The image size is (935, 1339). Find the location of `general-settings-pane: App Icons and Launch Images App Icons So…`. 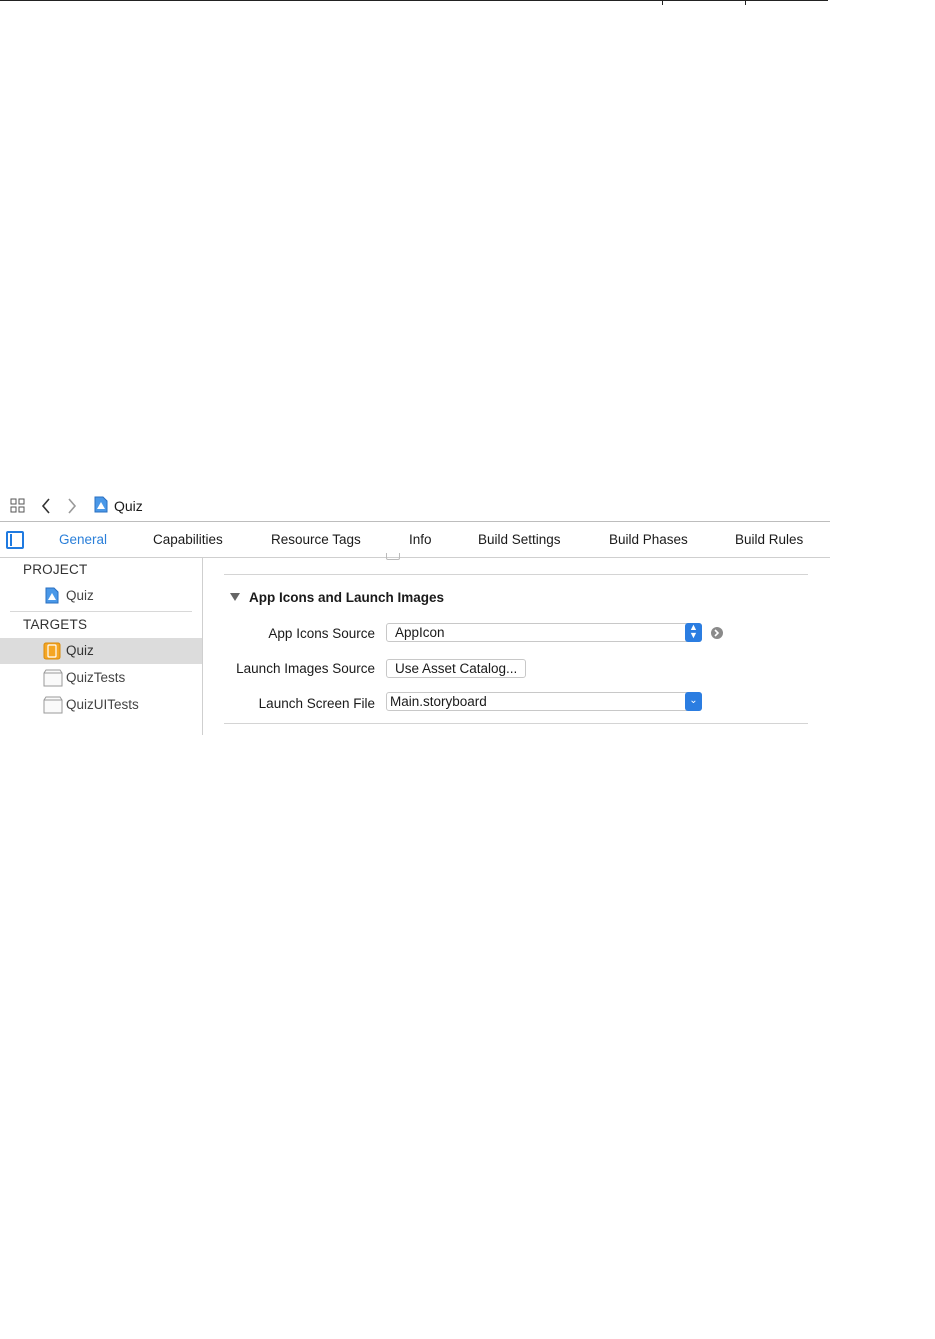

general-settings-pane: App Icons and Launch Images App Icons So… is located at coordinates (516, 644).